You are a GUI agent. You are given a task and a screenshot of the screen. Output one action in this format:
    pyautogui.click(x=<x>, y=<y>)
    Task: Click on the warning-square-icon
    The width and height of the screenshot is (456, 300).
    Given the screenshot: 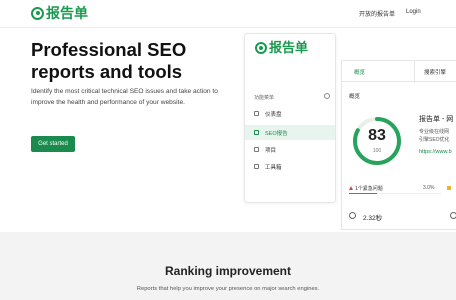 What is the action you would take?
    pyautogui.click(x=449, y=188)
    